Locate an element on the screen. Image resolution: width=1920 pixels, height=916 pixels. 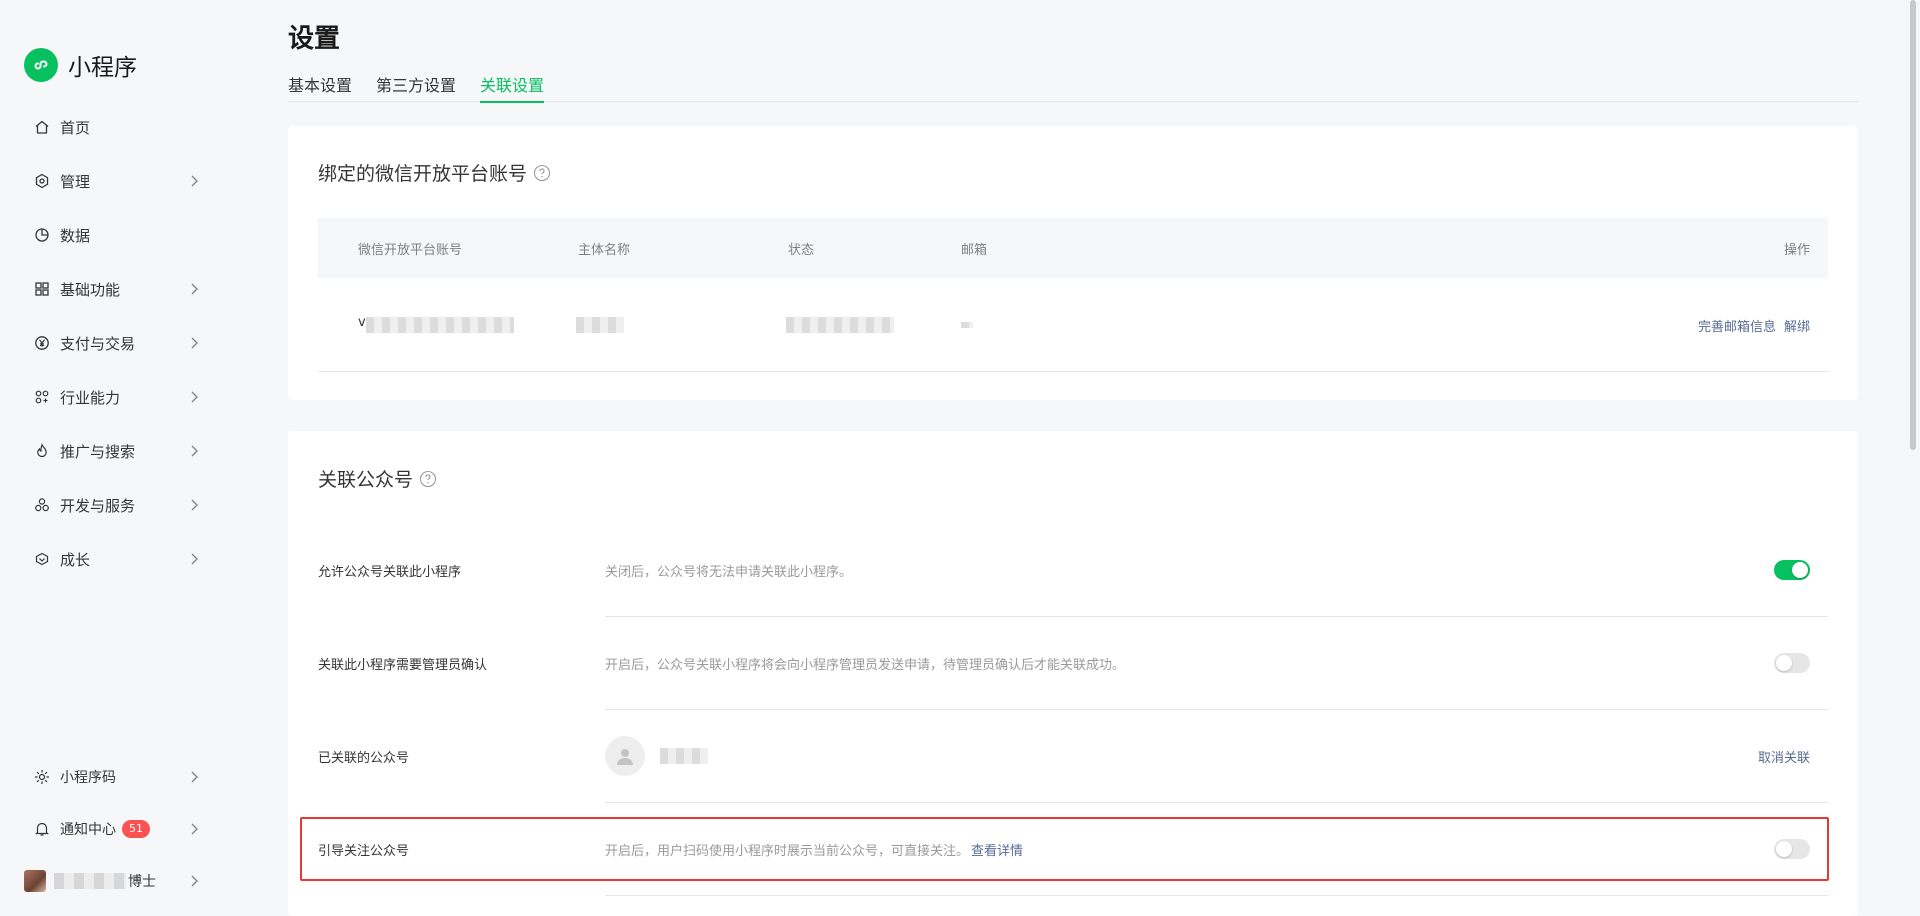
user-avatar is located at coordinates (35, 881).